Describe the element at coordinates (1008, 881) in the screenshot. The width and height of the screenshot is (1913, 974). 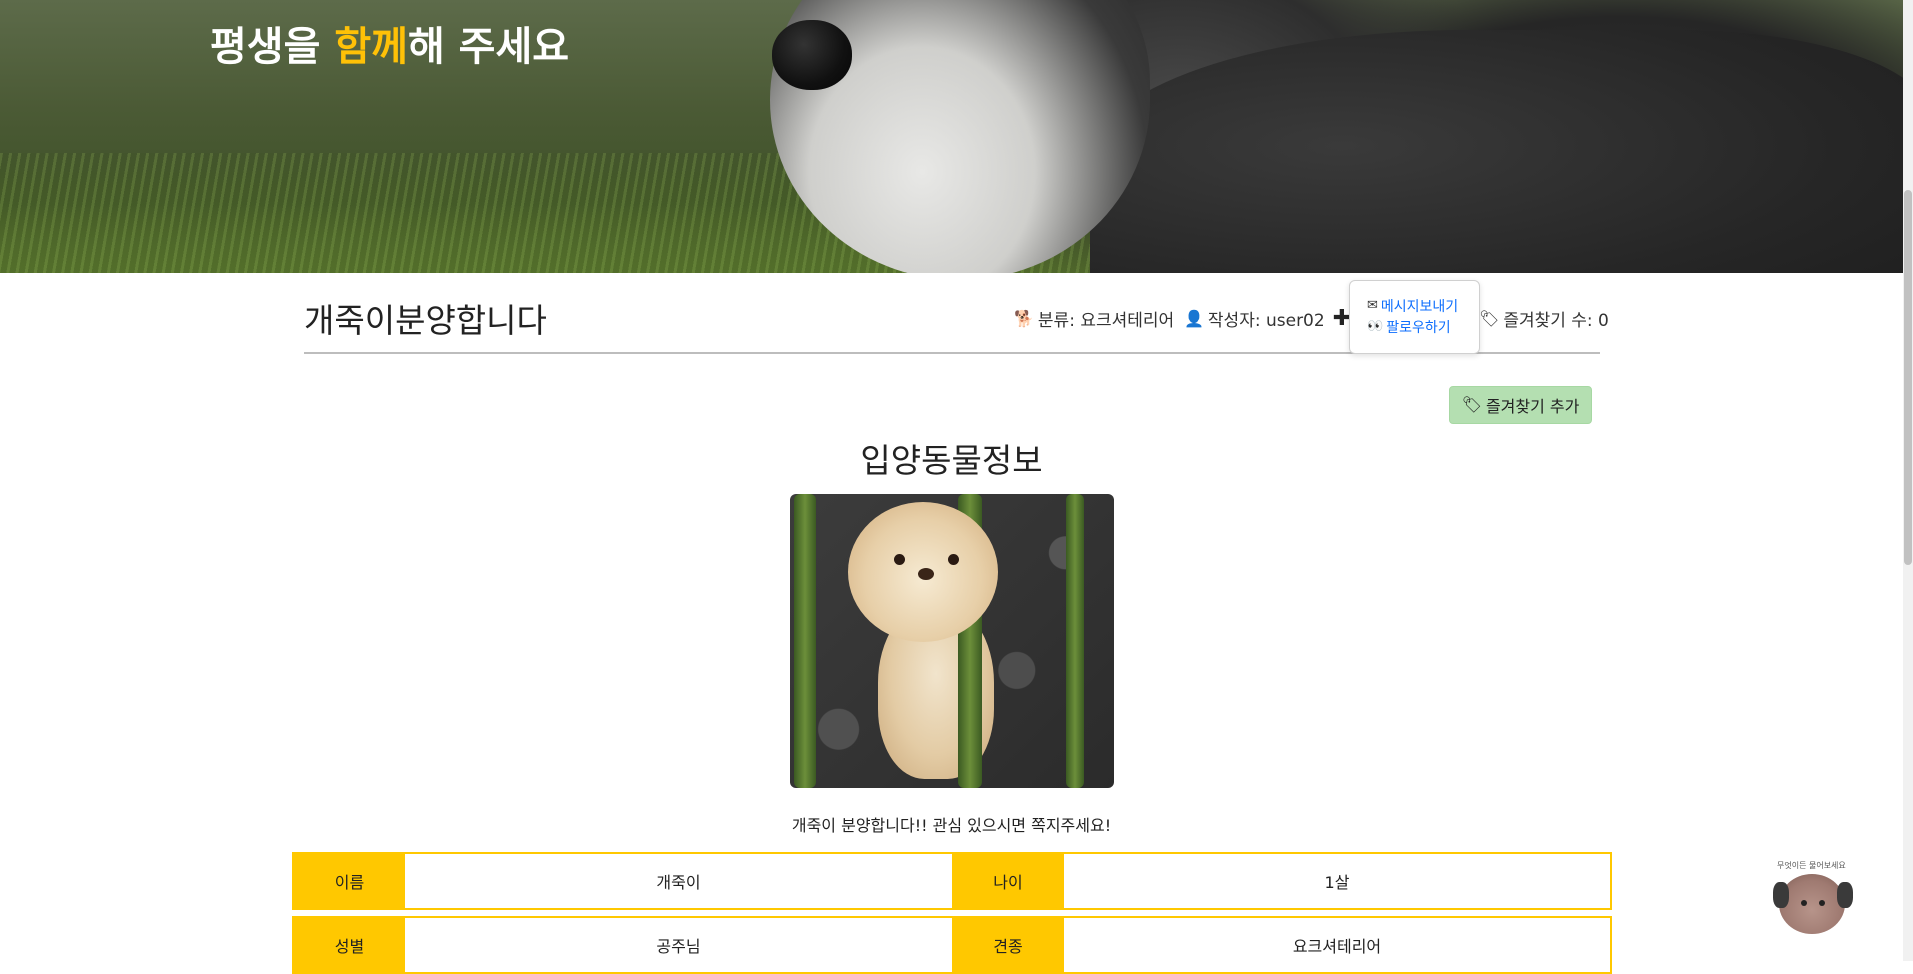
I see `info-label-age: 나이` at that location.